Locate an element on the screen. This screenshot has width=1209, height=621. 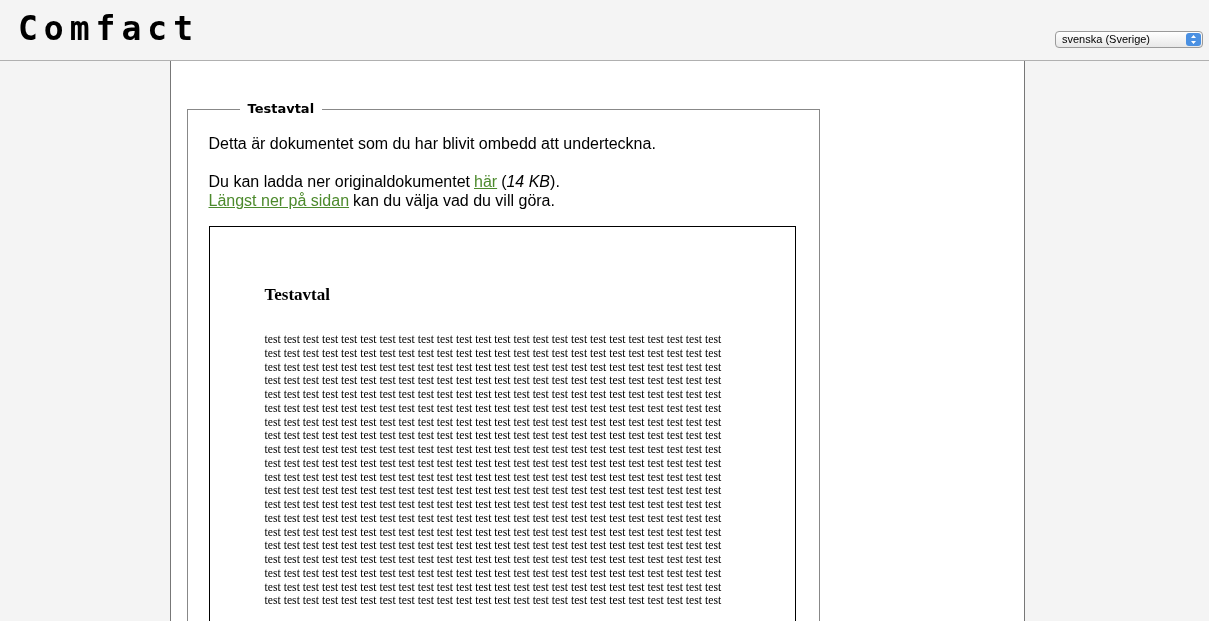
bottom-of-page-link: Längst ner på sidan is located at coordinates (279, 200).